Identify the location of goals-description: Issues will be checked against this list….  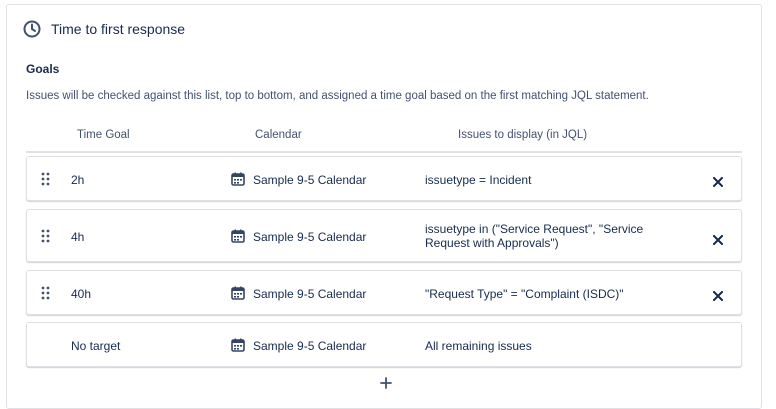
(337, 96).